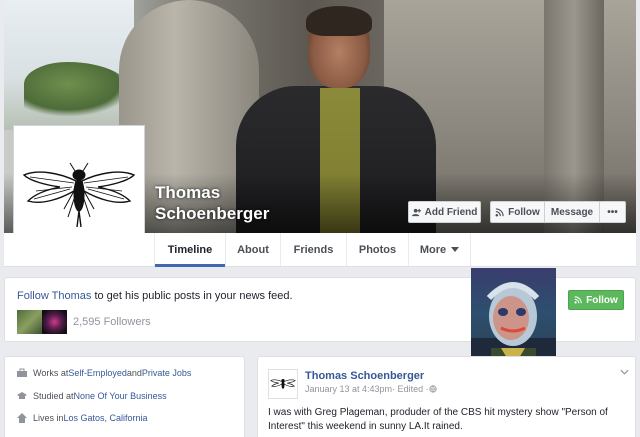  What do you see at coordinates (416, 212) in the screenshot?
I see `add-friend-icon` at bounding box center [416, 212].